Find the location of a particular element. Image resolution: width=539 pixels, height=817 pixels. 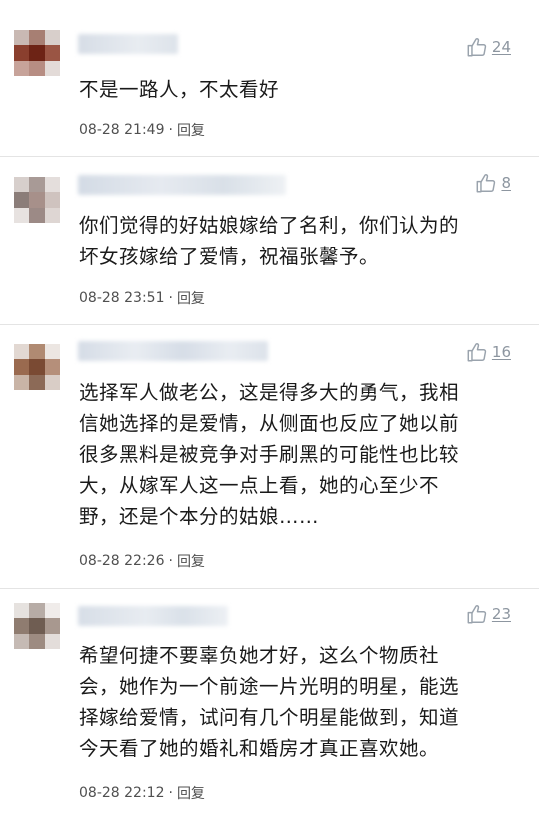

comment-text: 不是一路人，不太看好 is located at coordinates (179, 89).